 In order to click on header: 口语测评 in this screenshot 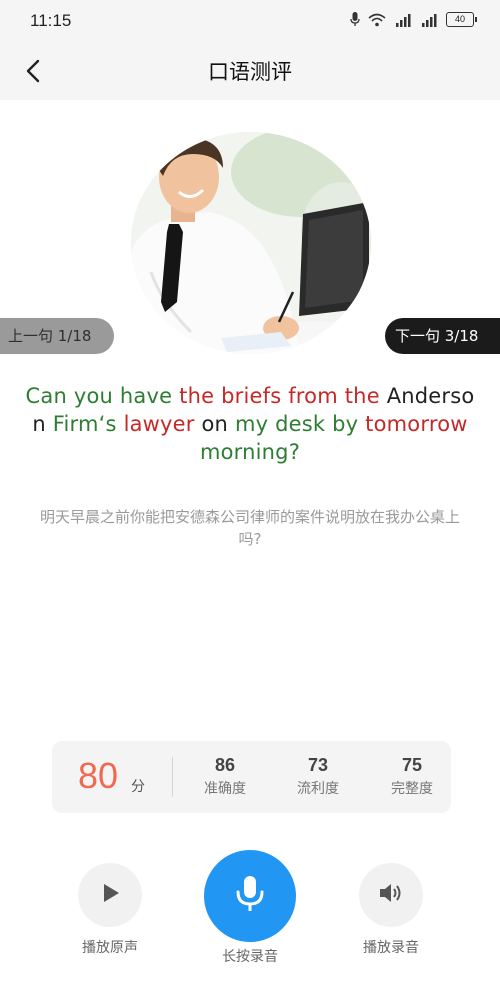, I will do `click(250, 71)`.